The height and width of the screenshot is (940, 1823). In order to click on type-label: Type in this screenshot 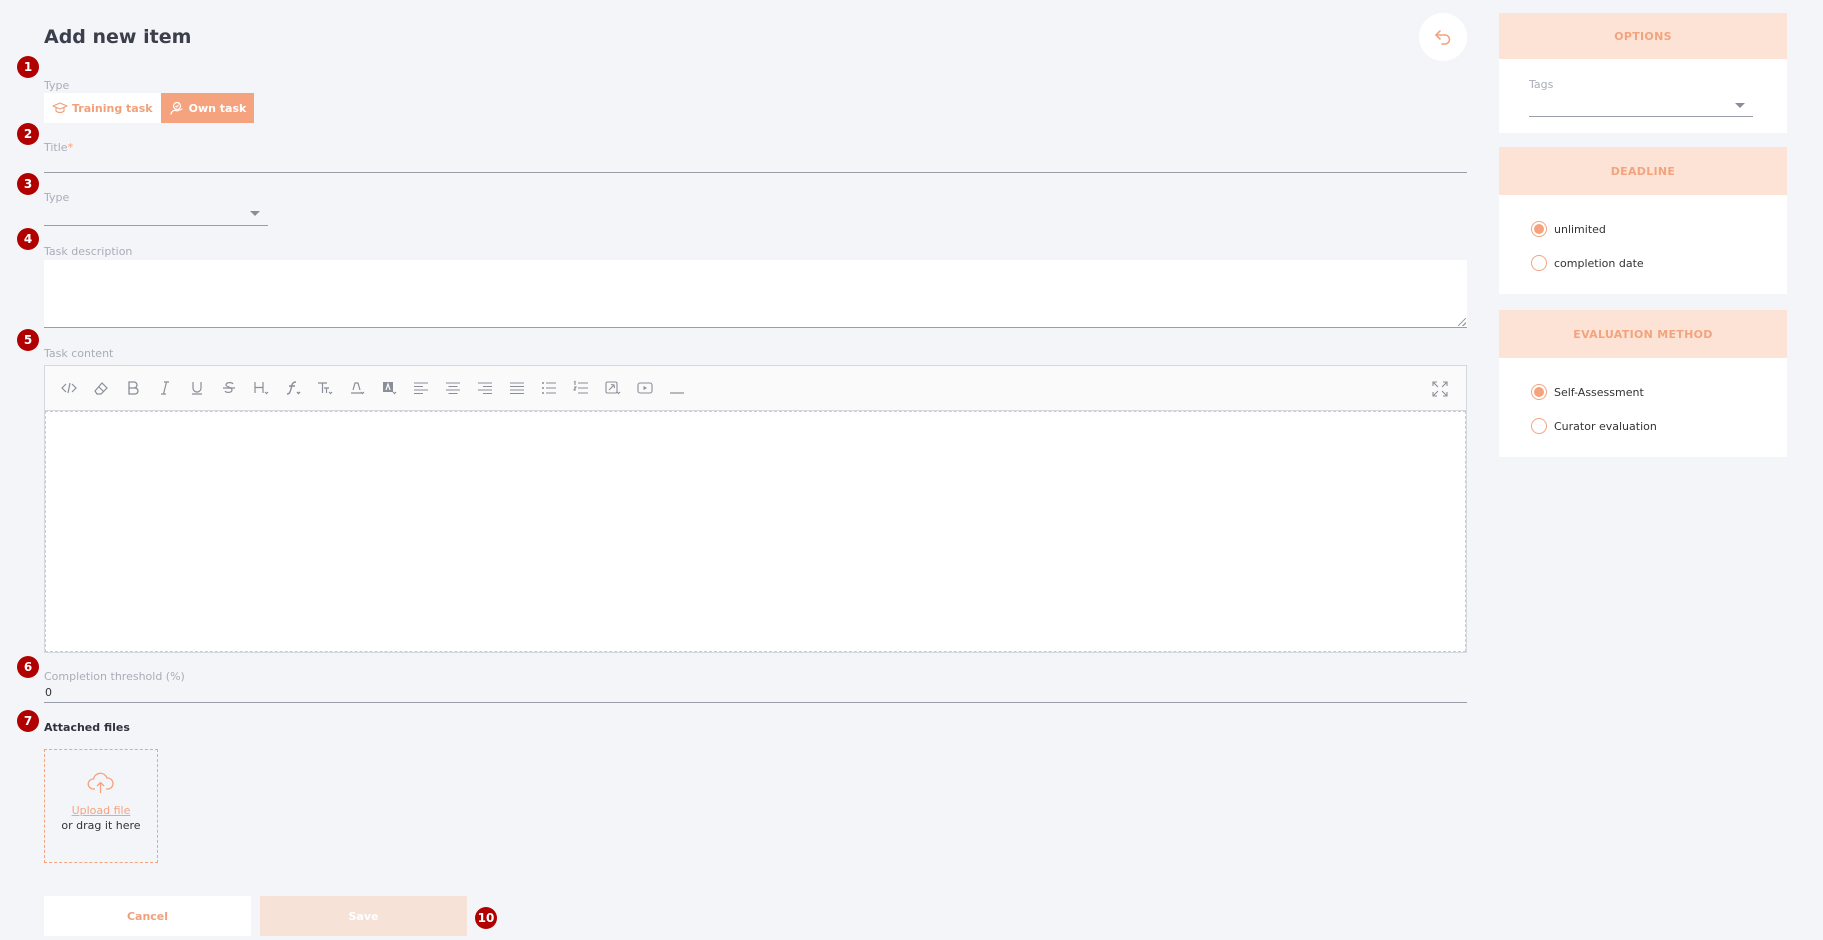, I will do `click(57, 85)`.